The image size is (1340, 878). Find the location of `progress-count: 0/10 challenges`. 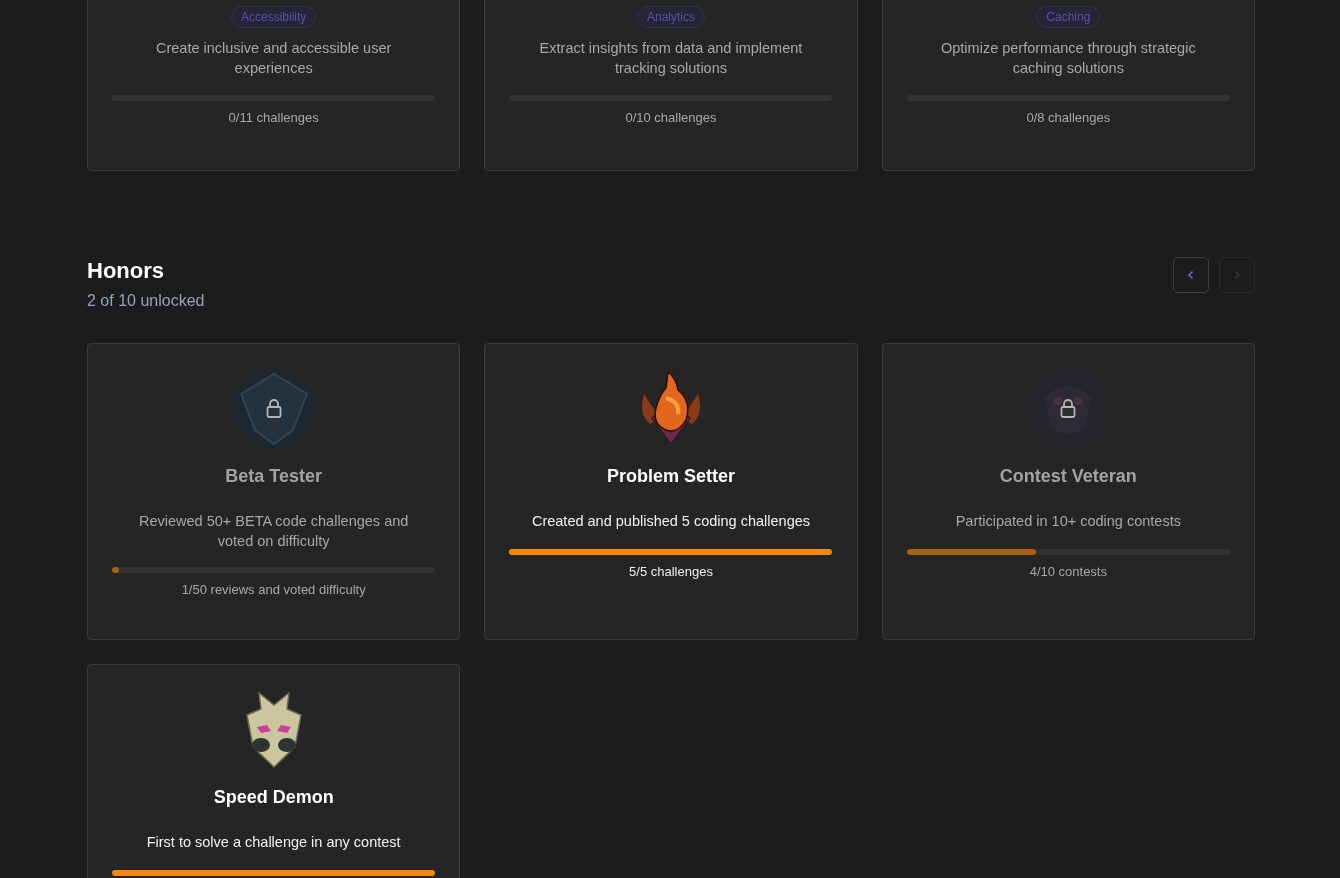

progress-count: 0/10 challenges is located at coordinates (671, 117).